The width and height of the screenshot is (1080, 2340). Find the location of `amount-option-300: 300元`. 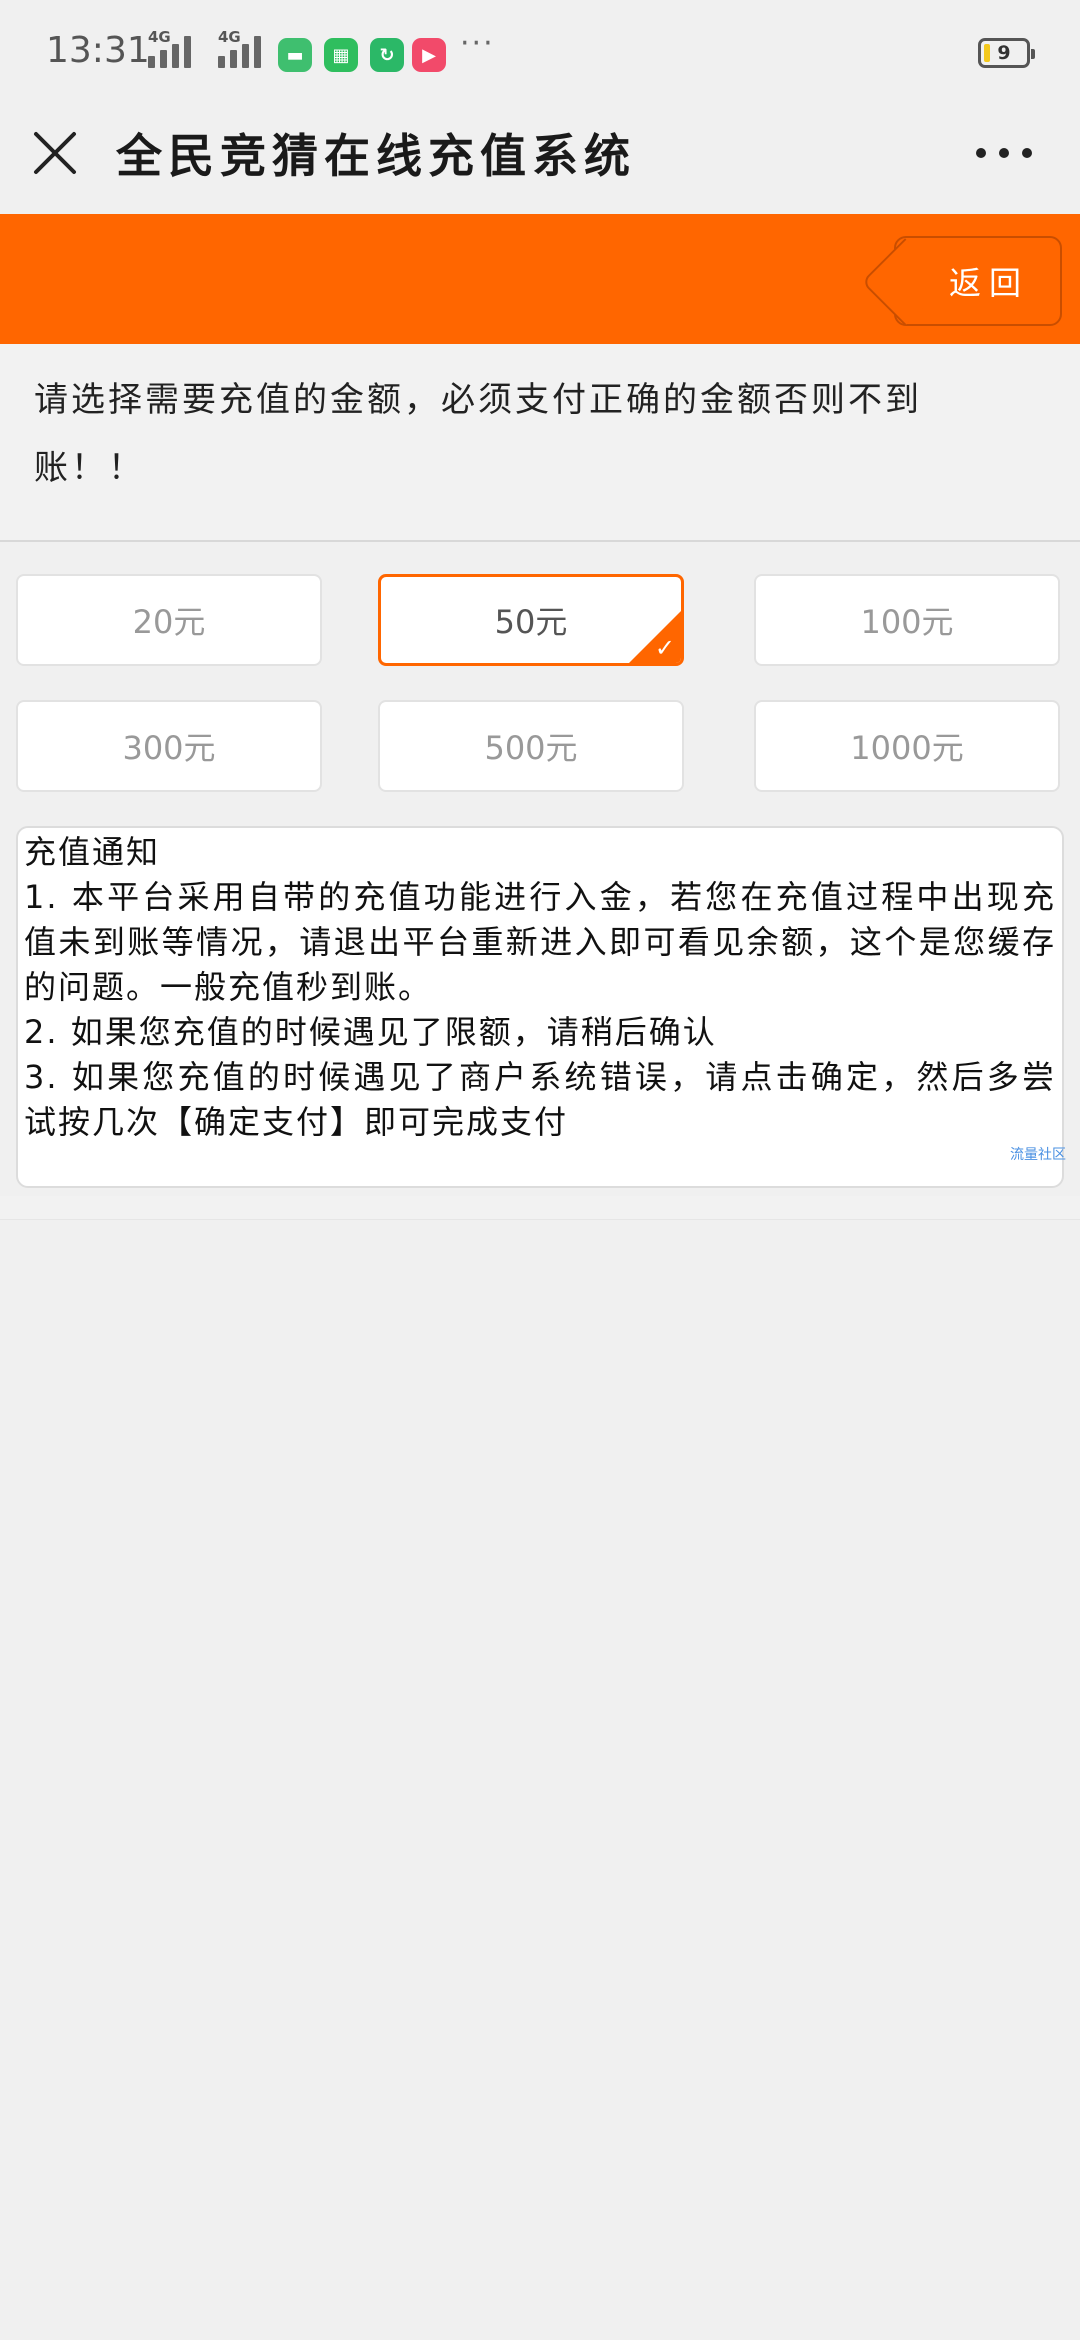

amount-option-300: 300元 is located at coordinates (169, 746).